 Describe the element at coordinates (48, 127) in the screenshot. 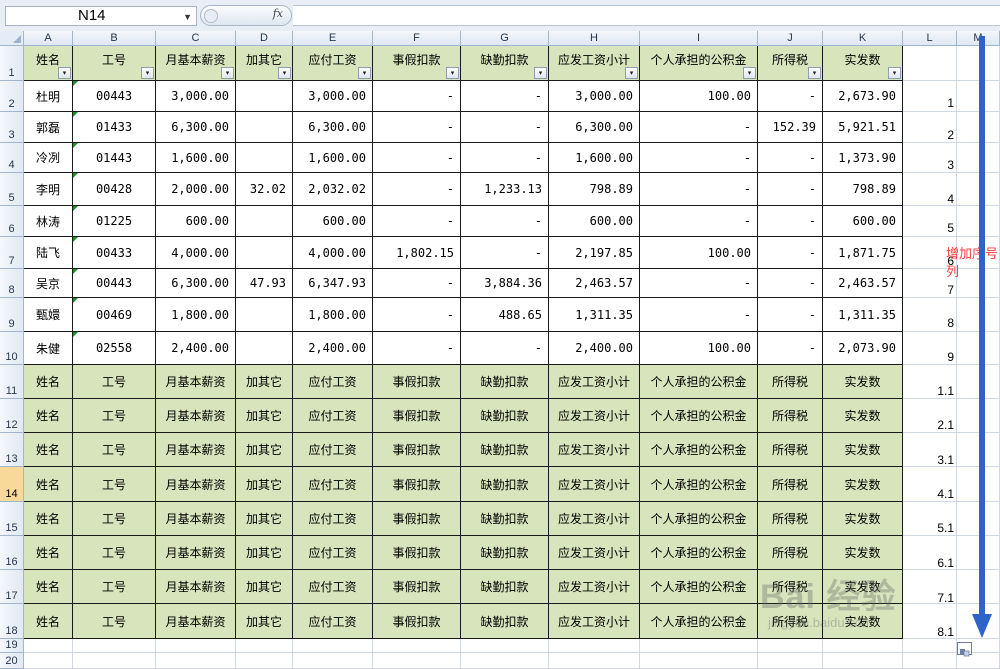

I see `employee-name-cell: 郭磊` at that location.